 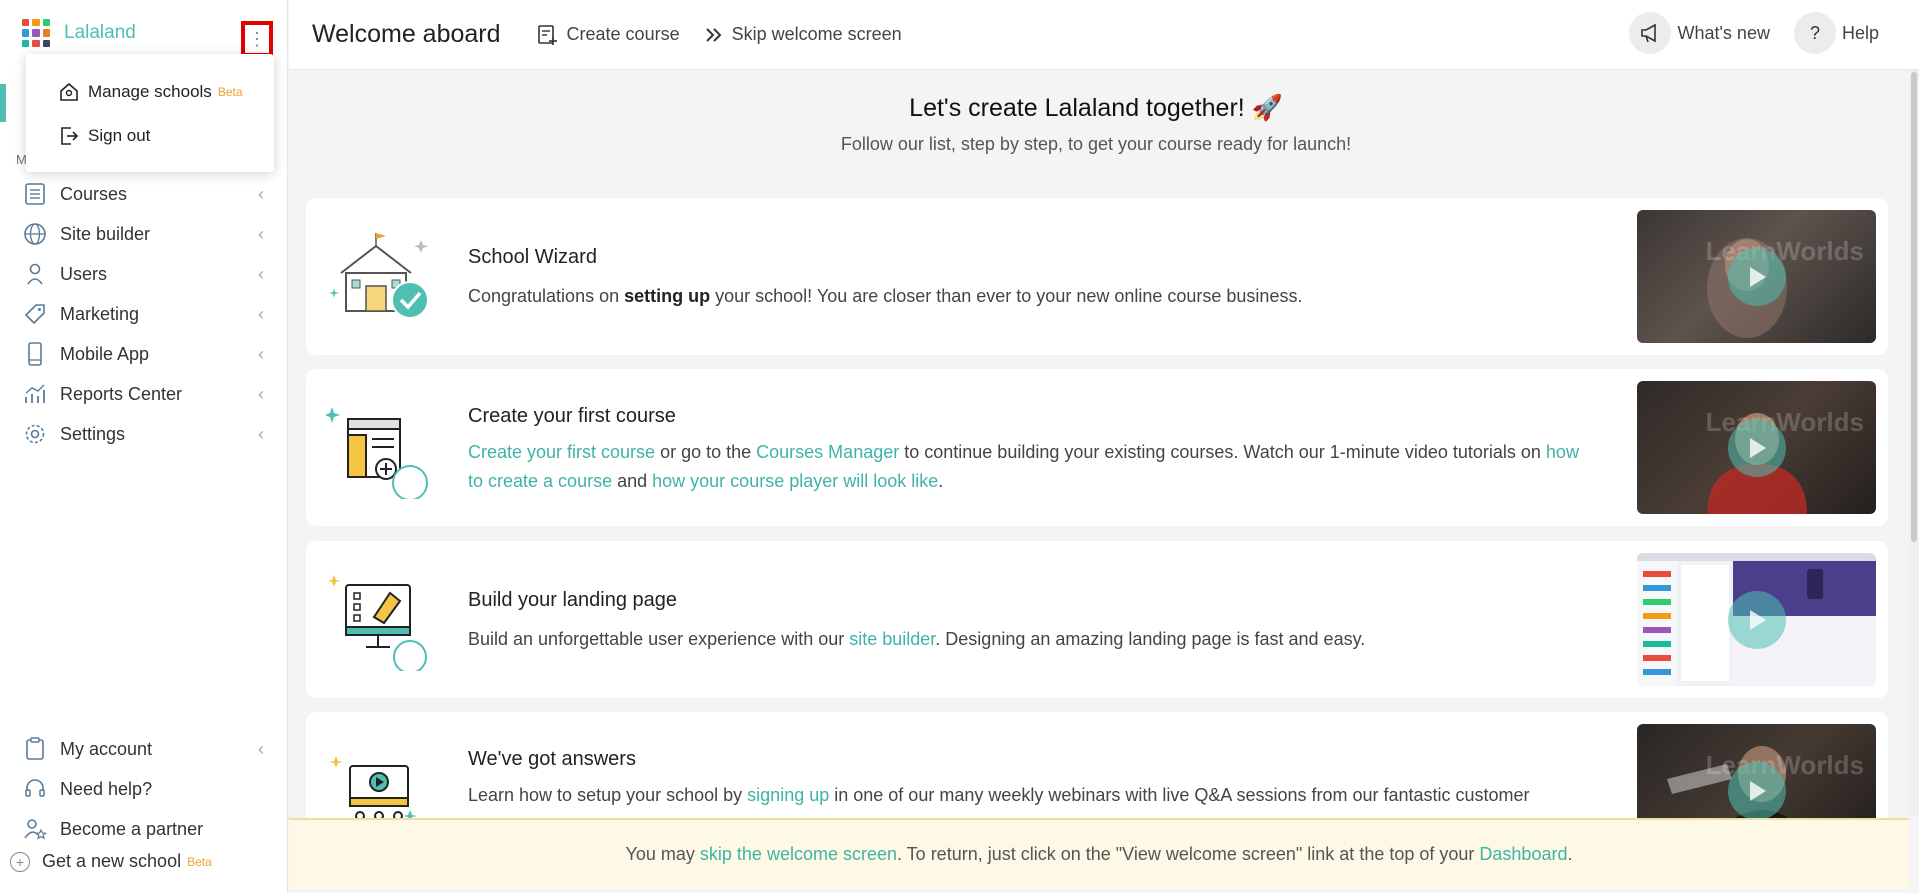 I want to click on account-dropdown-menu: Manage schools Beta Sign out, so click(x=150, y=113).